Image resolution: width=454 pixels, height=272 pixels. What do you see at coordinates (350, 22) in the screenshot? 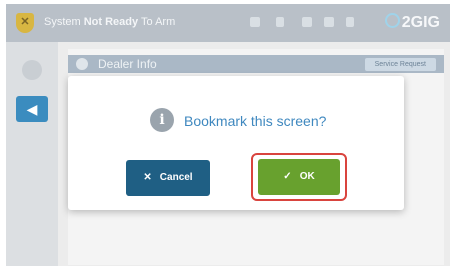
I see `cellular-icon` at bounding box center [350, 22].